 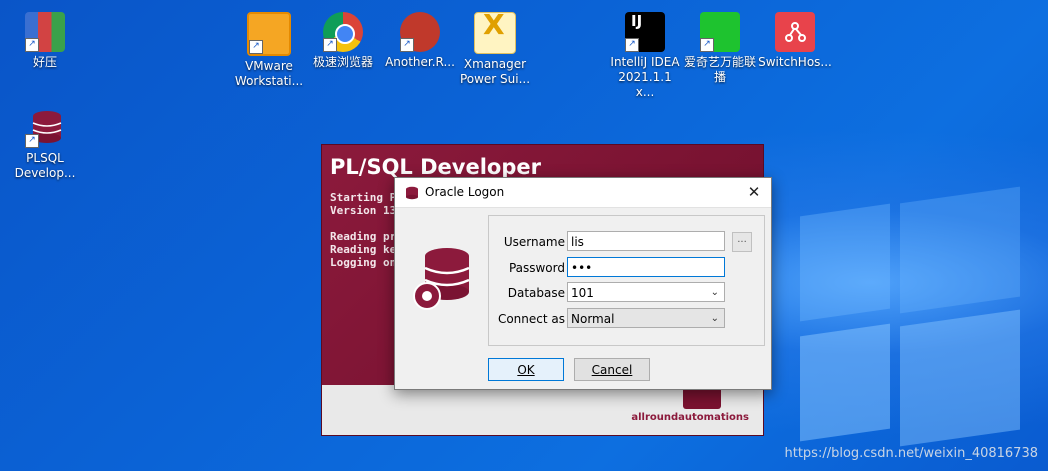 What do you see at coordinates (720, 32) in the screenshot?
I see `iqiyi-icon: ↗` at bounding box center [720, 32].